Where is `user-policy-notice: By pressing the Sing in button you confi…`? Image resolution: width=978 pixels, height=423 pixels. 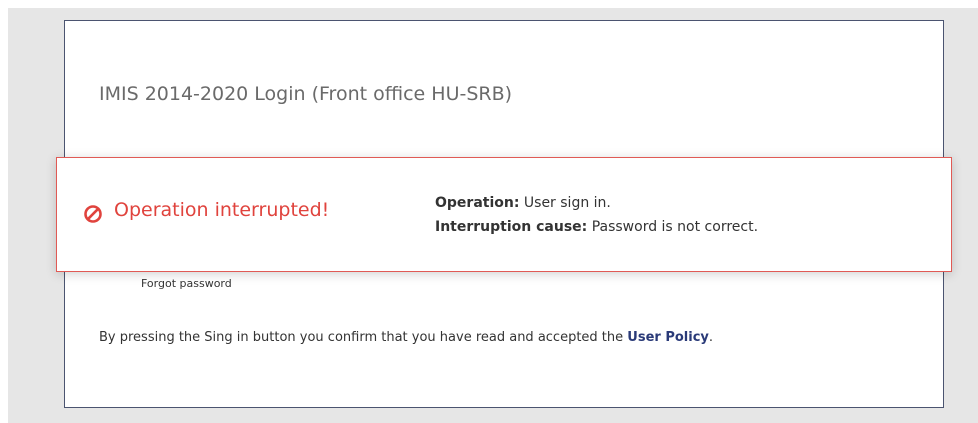
user-policy-notice: By pressing the Sing in button you confi… is located at coordinates (406, 337).